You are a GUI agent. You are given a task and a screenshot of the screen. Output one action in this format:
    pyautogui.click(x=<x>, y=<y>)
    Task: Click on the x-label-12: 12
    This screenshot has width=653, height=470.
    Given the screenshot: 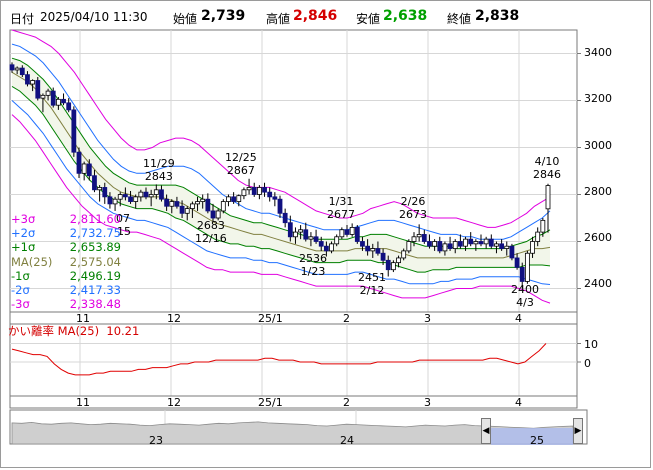 What is the action you would take?
    pyautogui.click(x=174, y=318)
    